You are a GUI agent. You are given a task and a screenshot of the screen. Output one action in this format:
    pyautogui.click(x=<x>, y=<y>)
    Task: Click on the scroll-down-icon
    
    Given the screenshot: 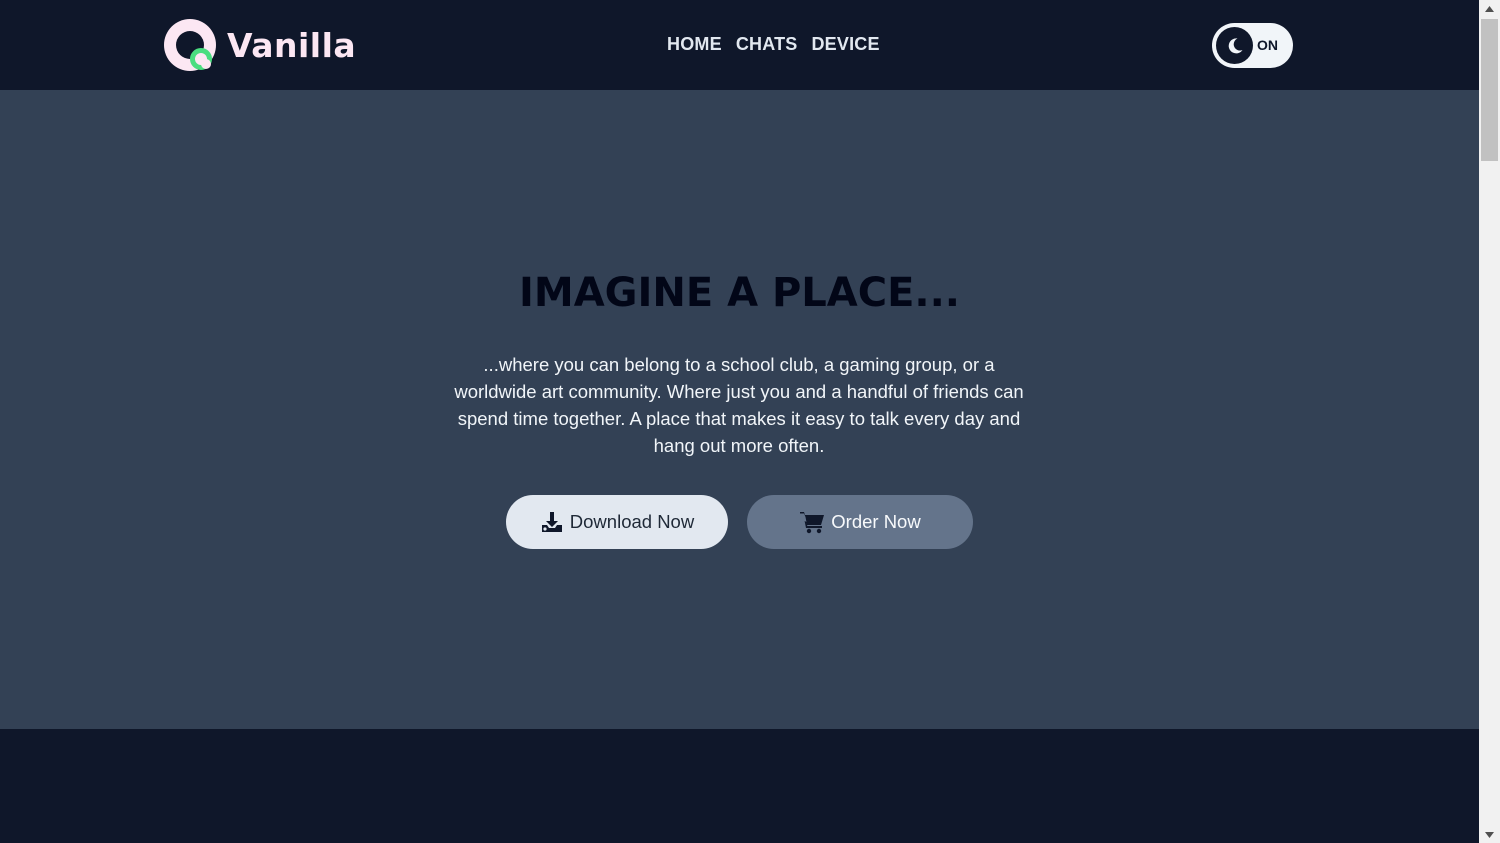 What is the action you would take?
    pyautogui.click(x=1489, y=834)
    